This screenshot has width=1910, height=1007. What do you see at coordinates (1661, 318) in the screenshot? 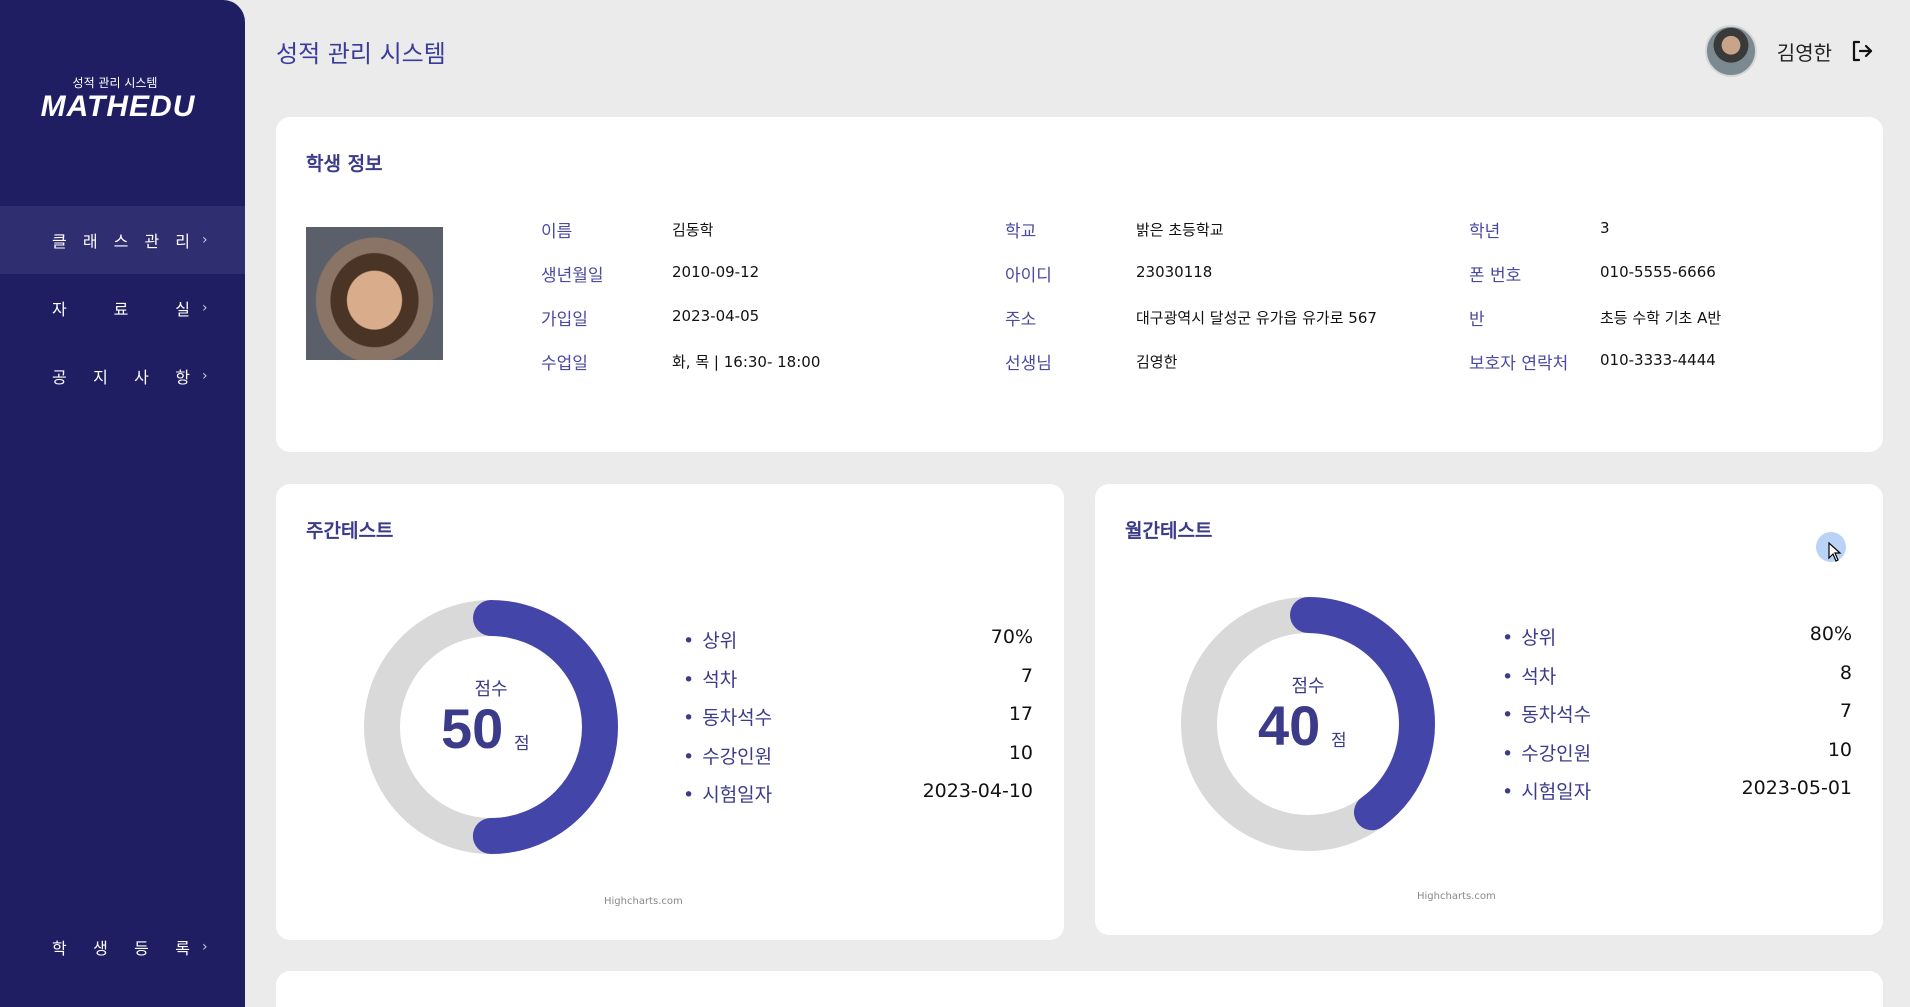
I see `field-value: 초등 수학 기초 A반` at bounding box center [1661, 318].